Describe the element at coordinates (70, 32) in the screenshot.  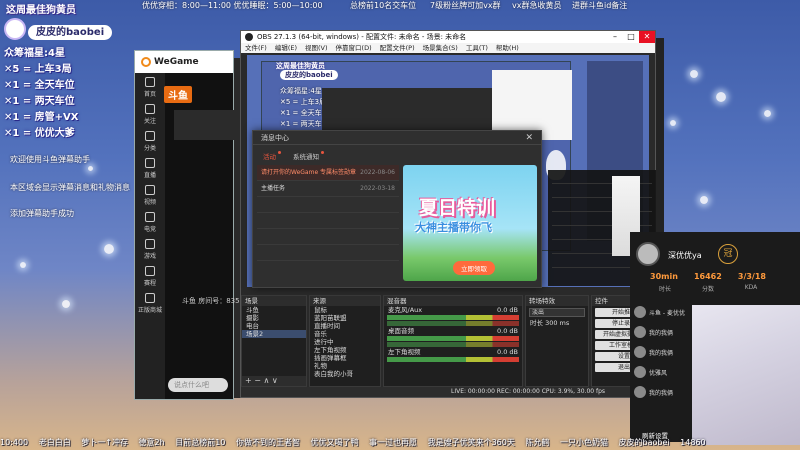
I see `streamer-name-pill: 皮皮的baobei` at that location.